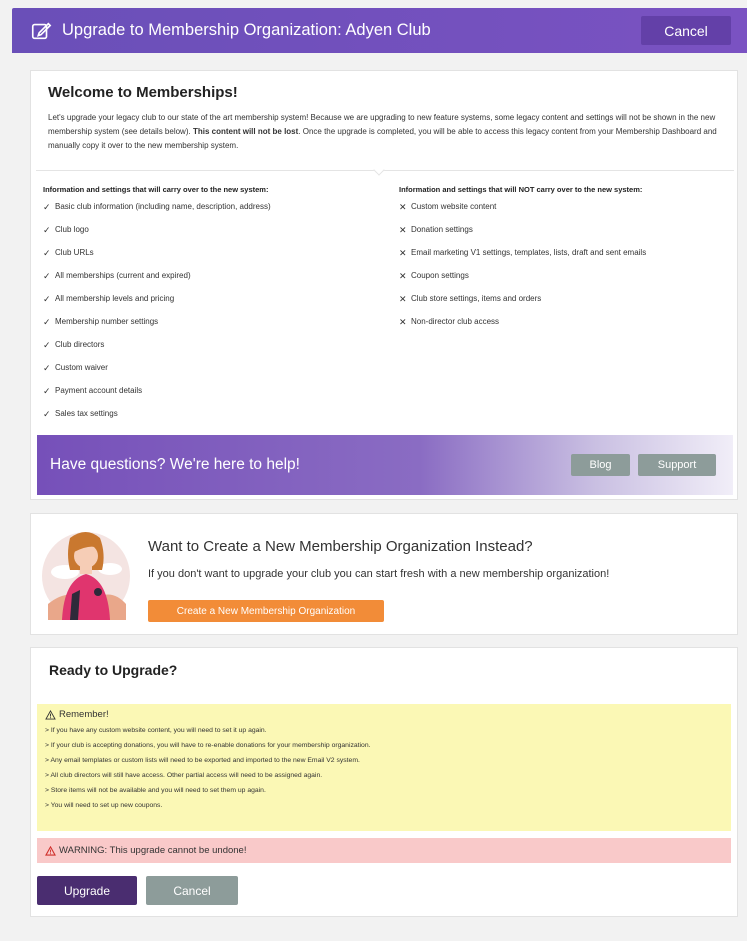 This screenshot has height=941, width=747. I want to click on cancel-button: Cancel, so click(192, 890).